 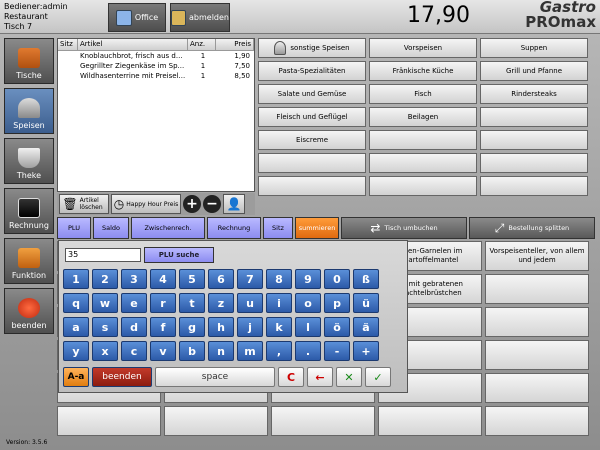 What do you see at coordinates (308, 279) in the screenshot?
I see `key-0-8: 9` at bounding box center [308, 279].